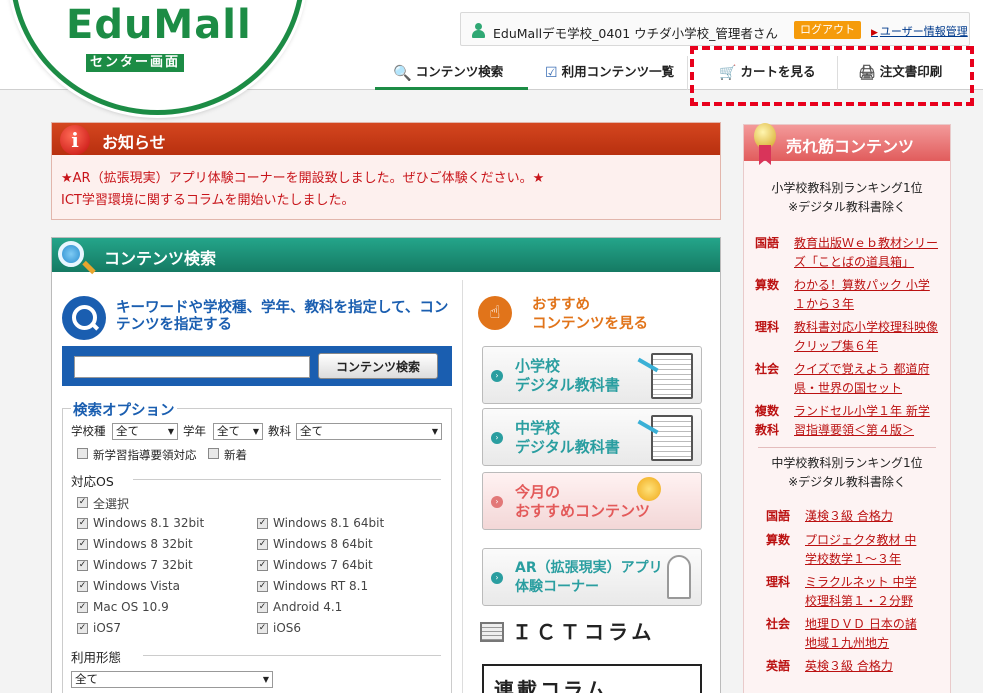  What do you see at coordinates (728, 72) in the screenshot?
I see `cart-icon: 🛒` at bounding box center [728, 72].